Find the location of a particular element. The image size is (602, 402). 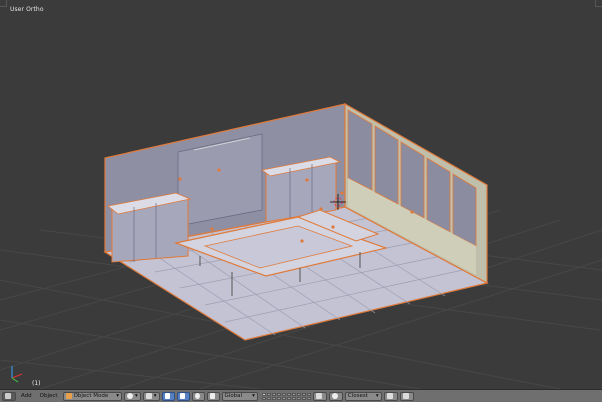

snap-toggle is located at coordinates (390, 396).